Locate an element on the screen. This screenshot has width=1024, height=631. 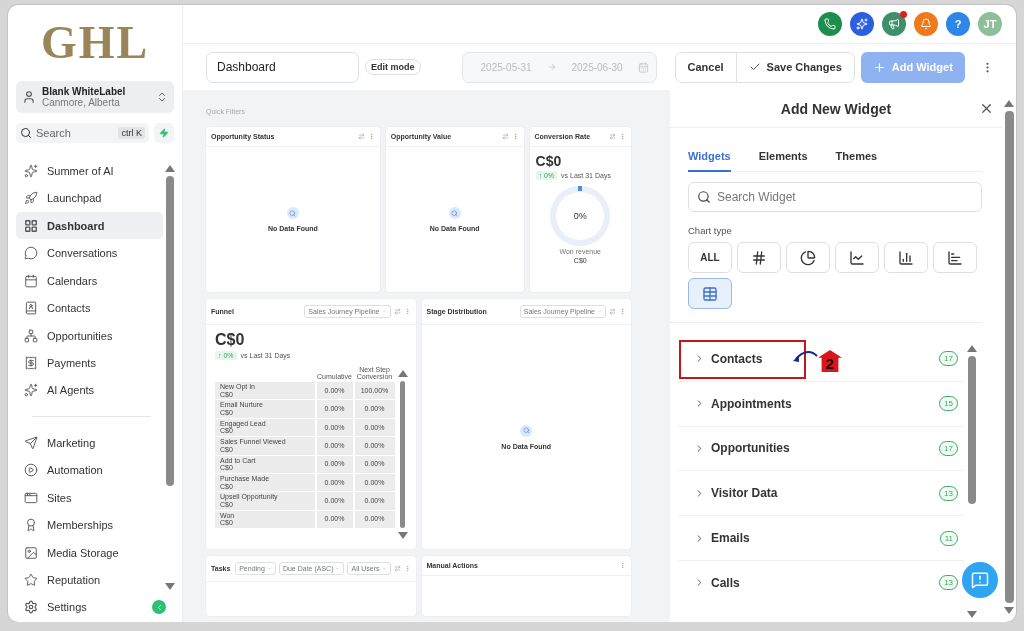
table-button is located at coordinates (710, 293).